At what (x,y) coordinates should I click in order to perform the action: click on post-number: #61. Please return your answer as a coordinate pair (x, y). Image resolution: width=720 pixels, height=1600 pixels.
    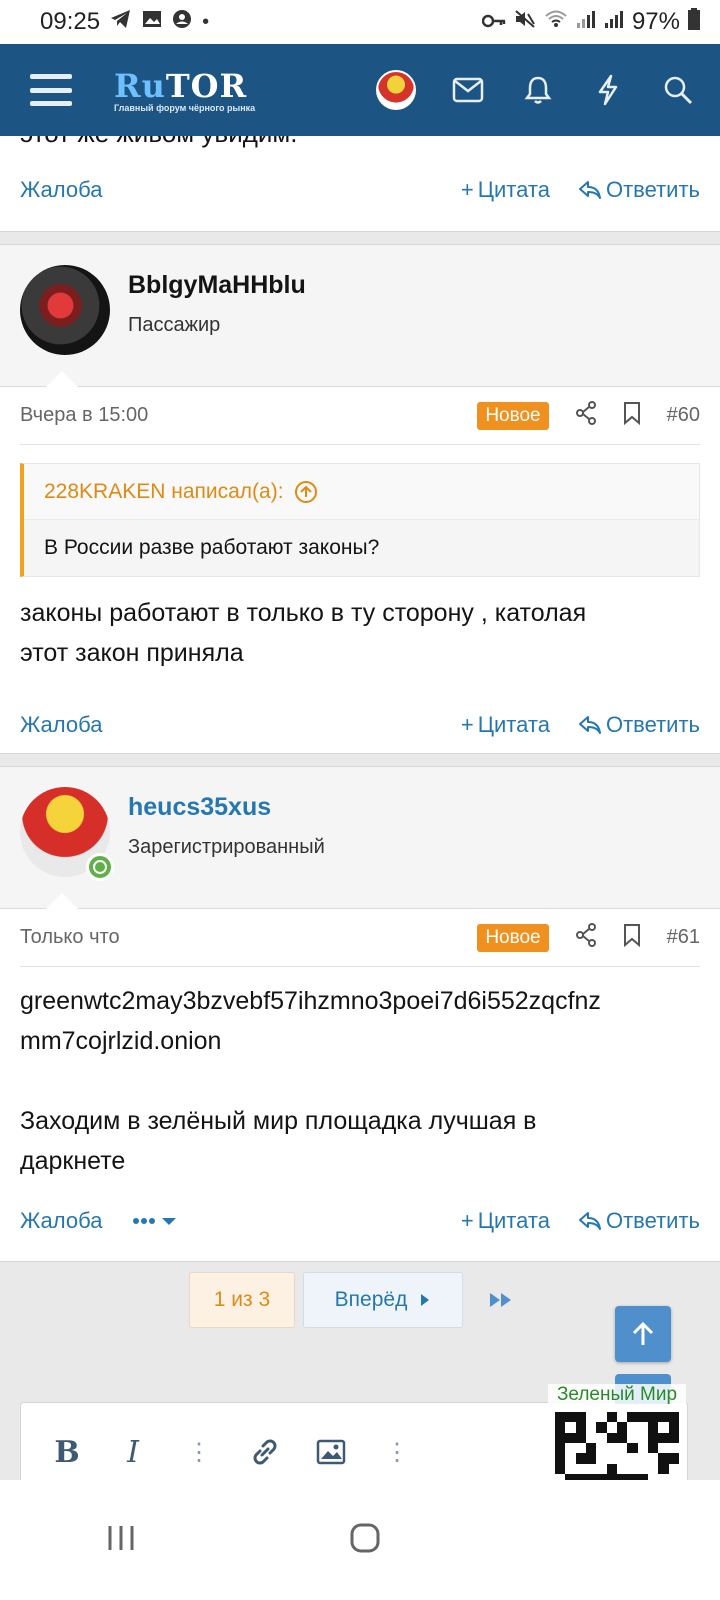
    Looking at the image, I should click on (683, 937).